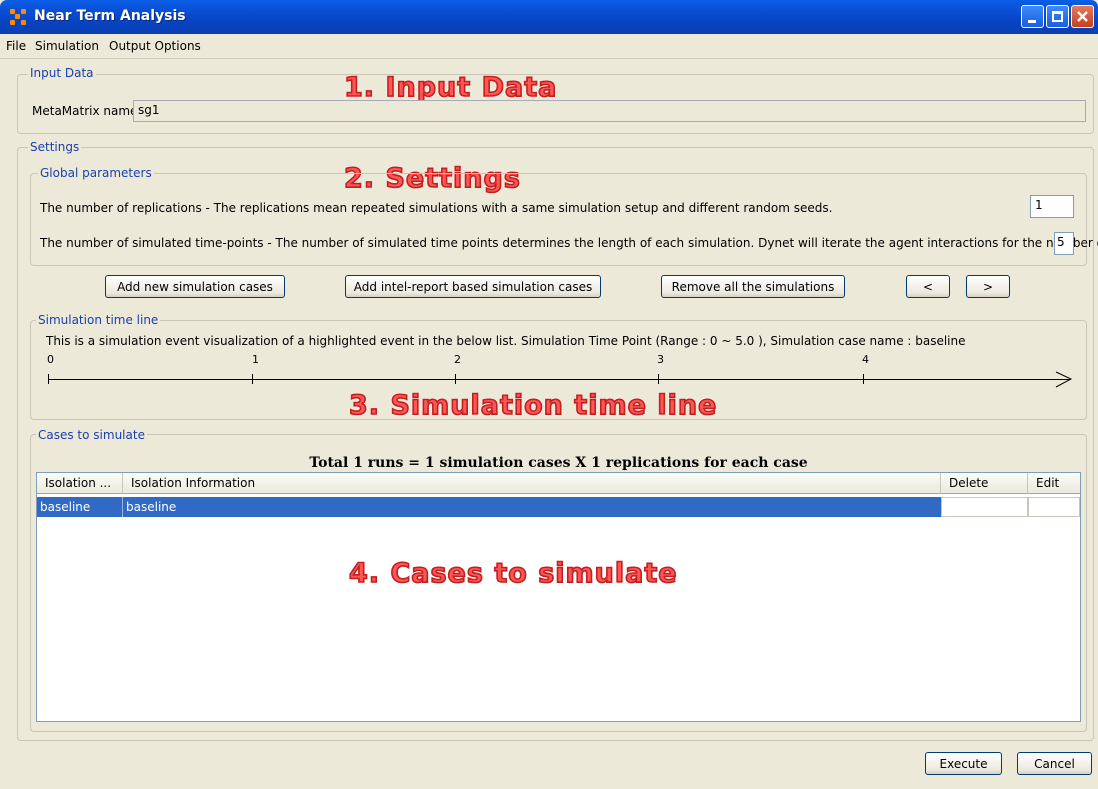  Describe the element at coordinates (532, 483) in the screenshot. I see `column-header-isolation-information: Isolation Information` at that location.